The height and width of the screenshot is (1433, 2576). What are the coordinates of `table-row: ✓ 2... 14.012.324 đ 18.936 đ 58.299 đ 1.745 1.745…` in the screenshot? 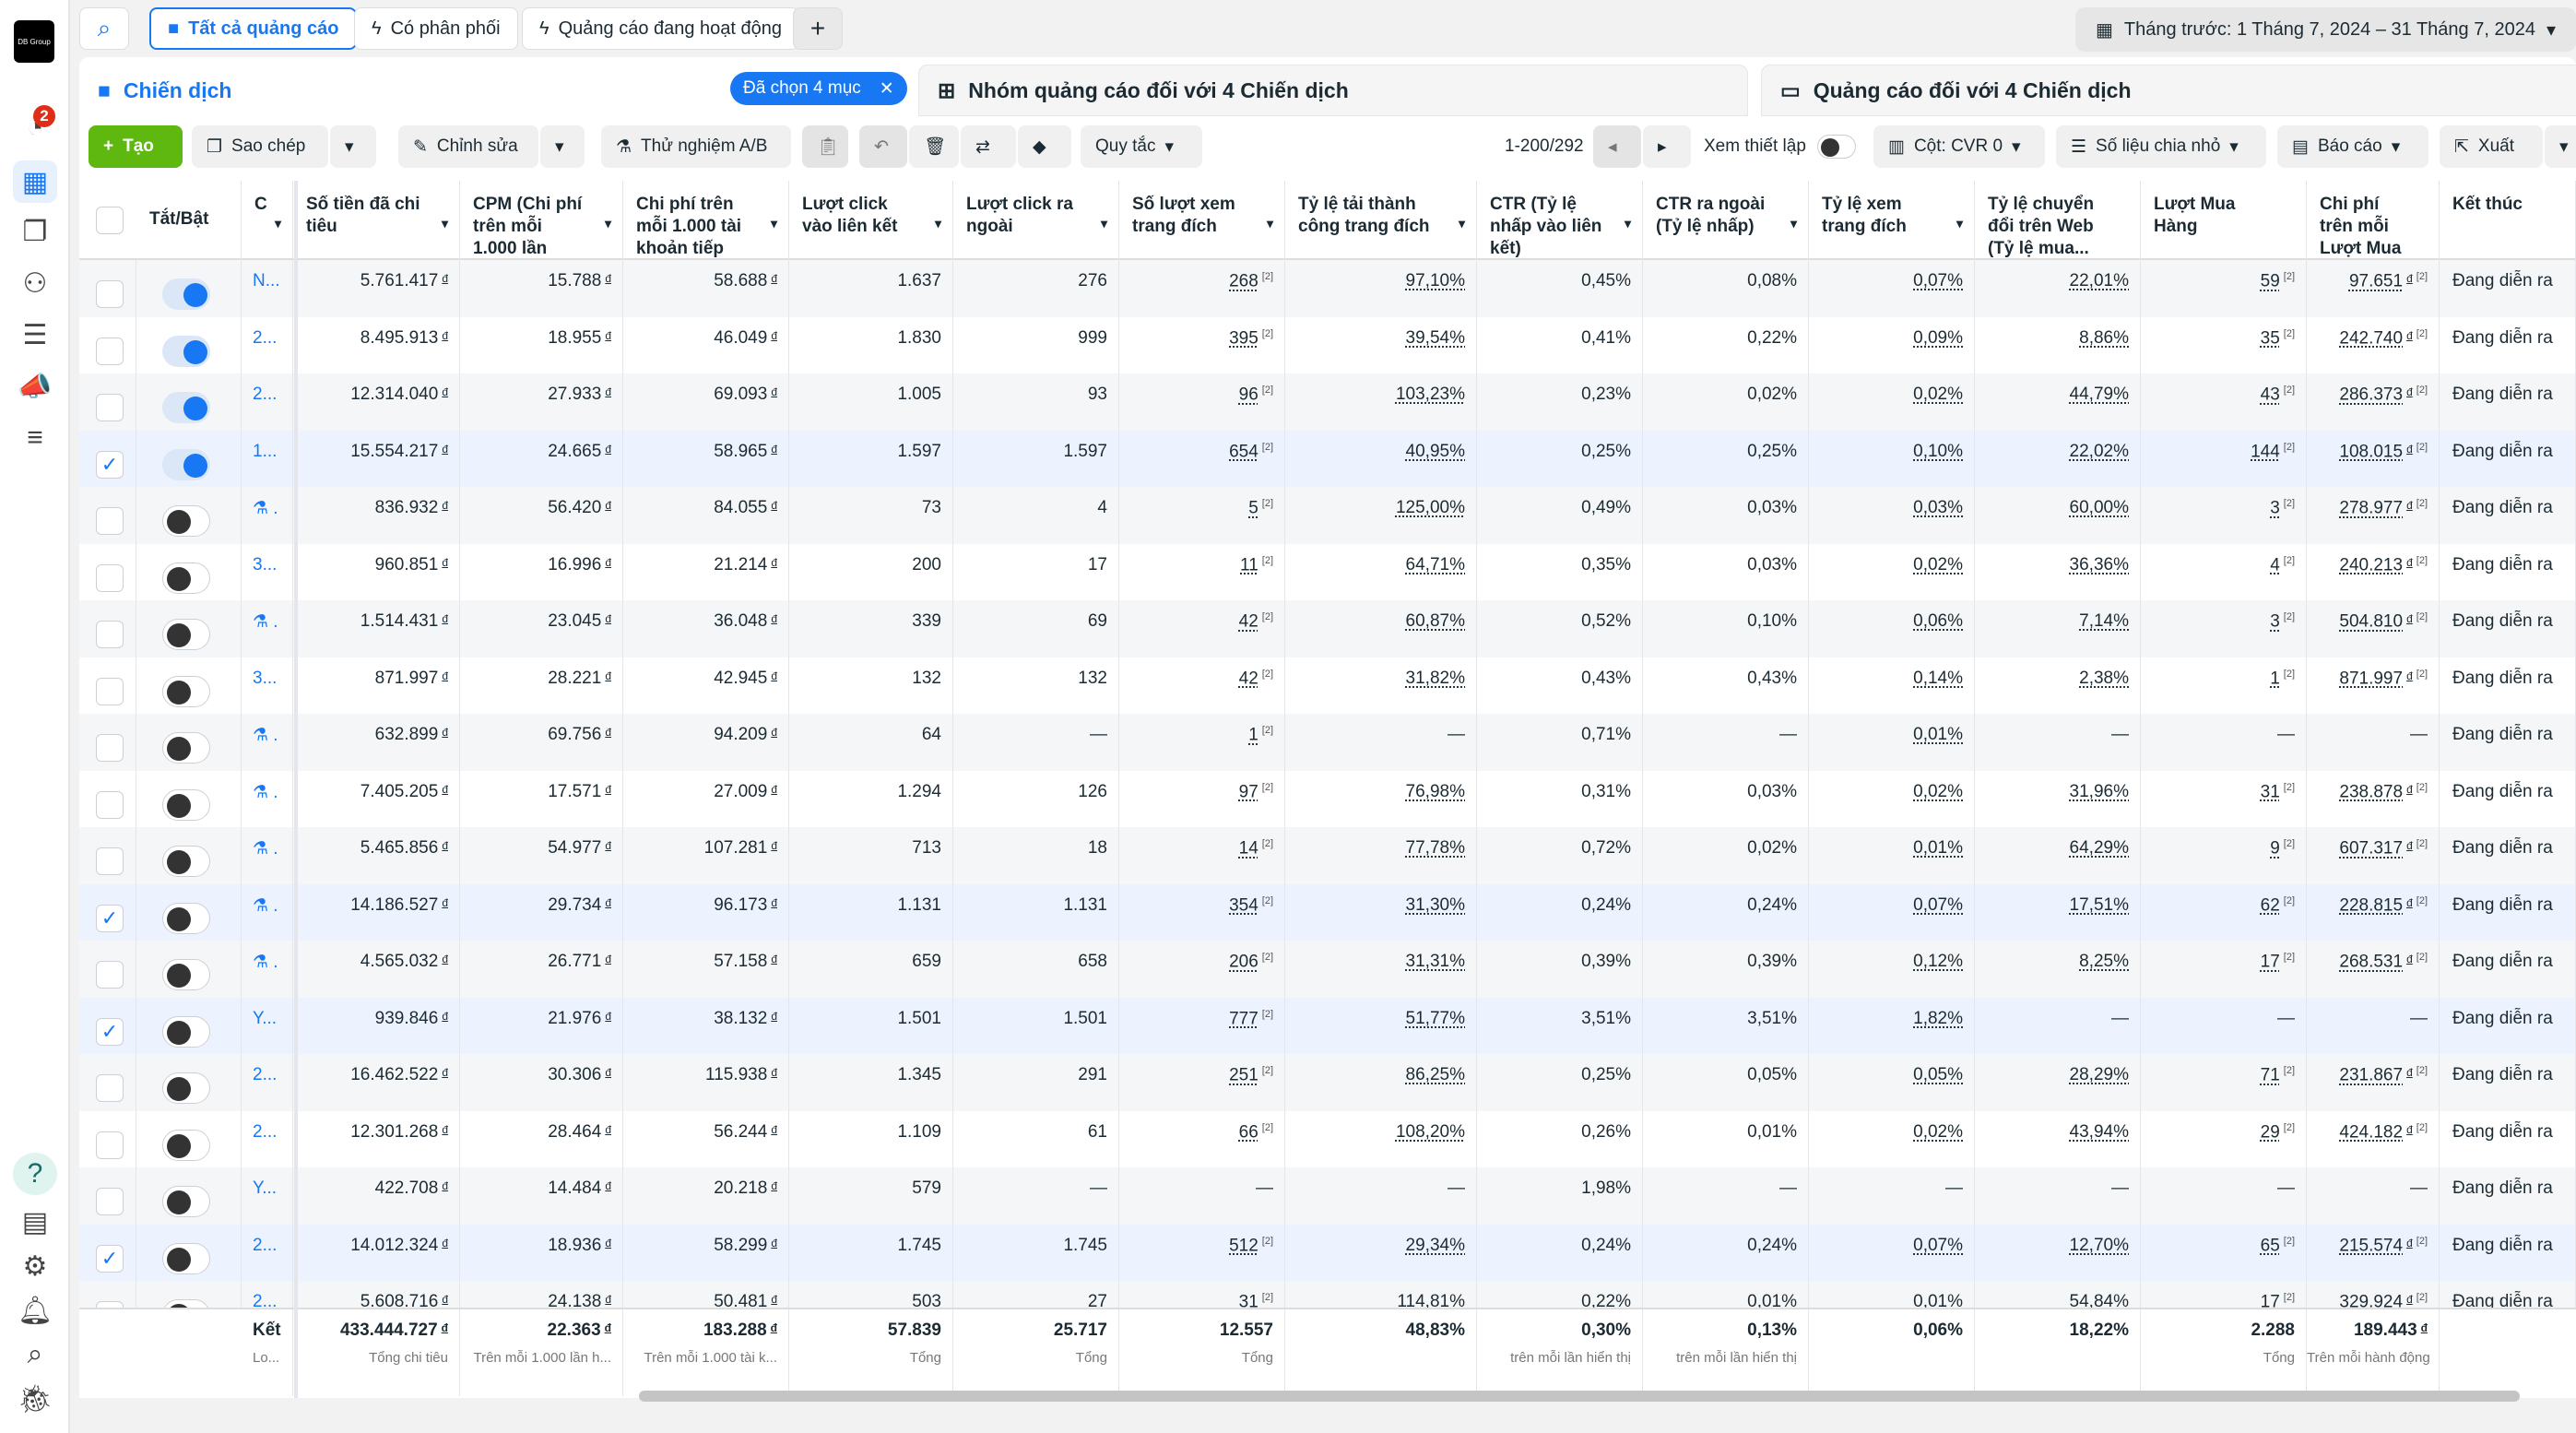 It's located at (1327, 1252).